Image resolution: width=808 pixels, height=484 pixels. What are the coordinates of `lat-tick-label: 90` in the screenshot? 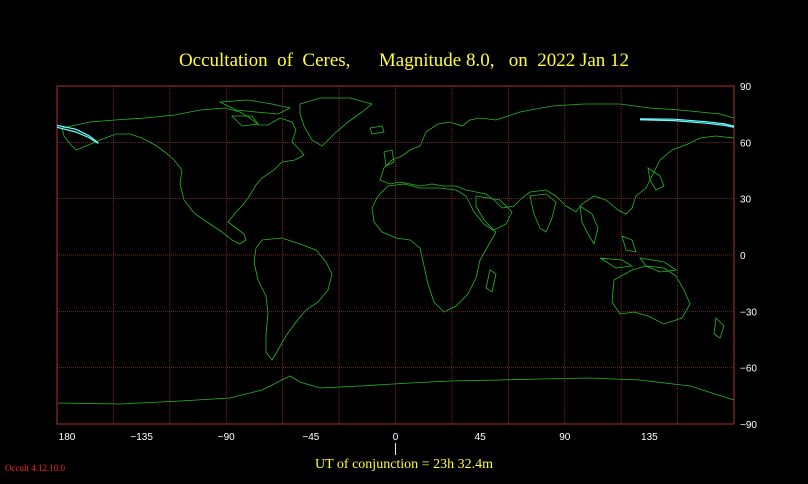 It's located at (746, 87).